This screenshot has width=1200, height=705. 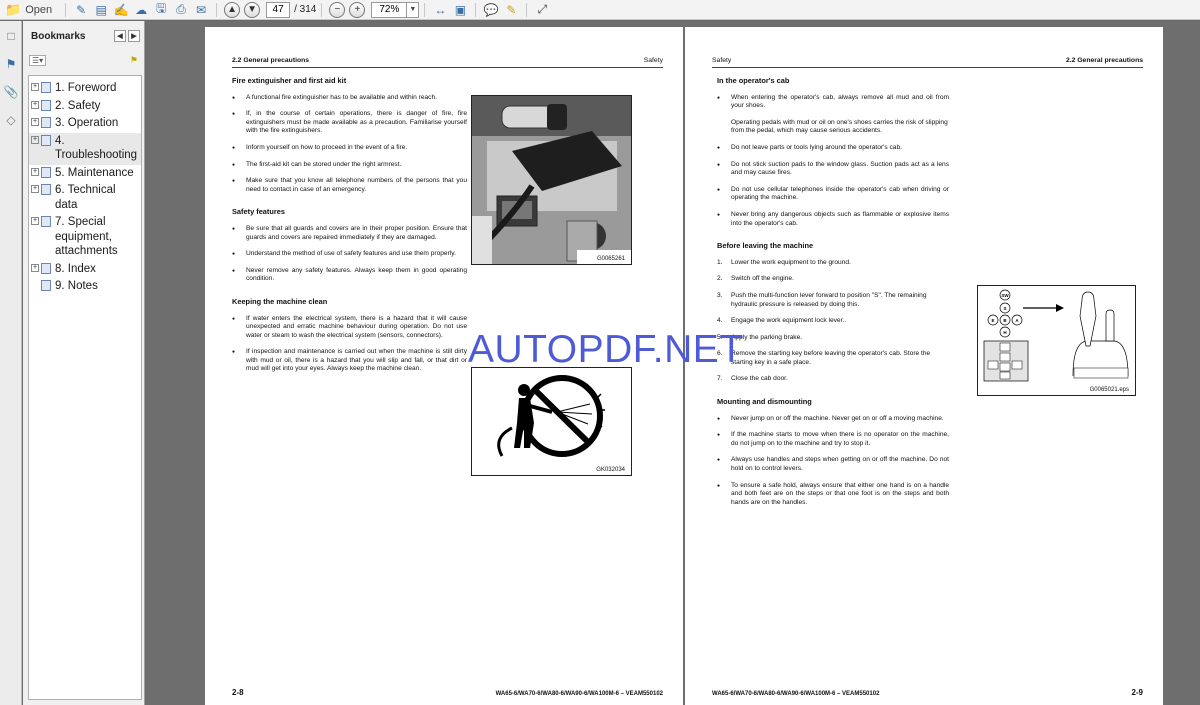 I want to click on bookmark-item: +7. Special equipment, attachments, so click(x=85, y=237).